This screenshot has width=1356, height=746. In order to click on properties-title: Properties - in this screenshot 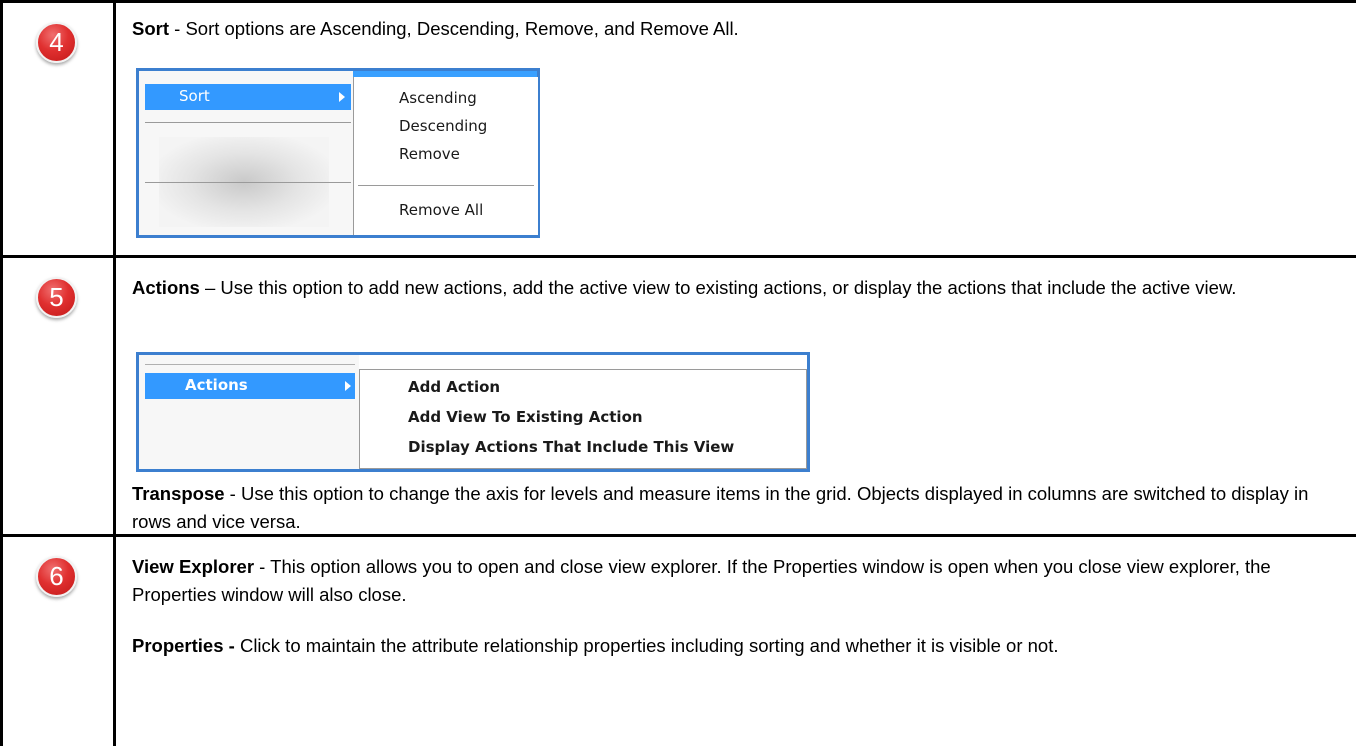, I will do `click(183, 645)`.